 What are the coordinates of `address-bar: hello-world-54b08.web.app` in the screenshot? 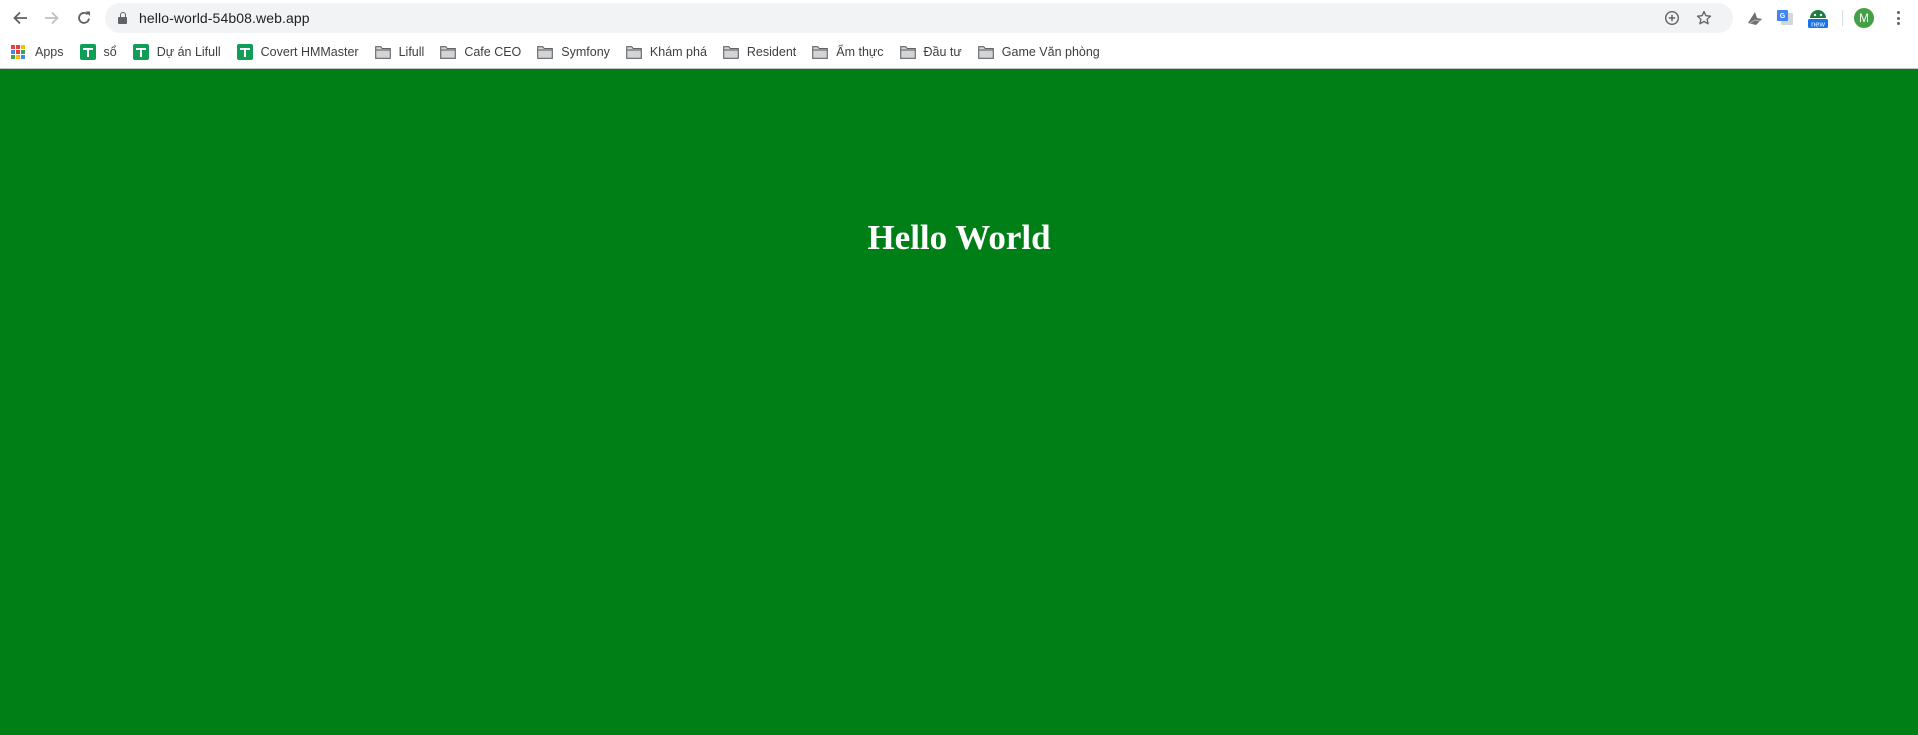 It's located at (919, 18).